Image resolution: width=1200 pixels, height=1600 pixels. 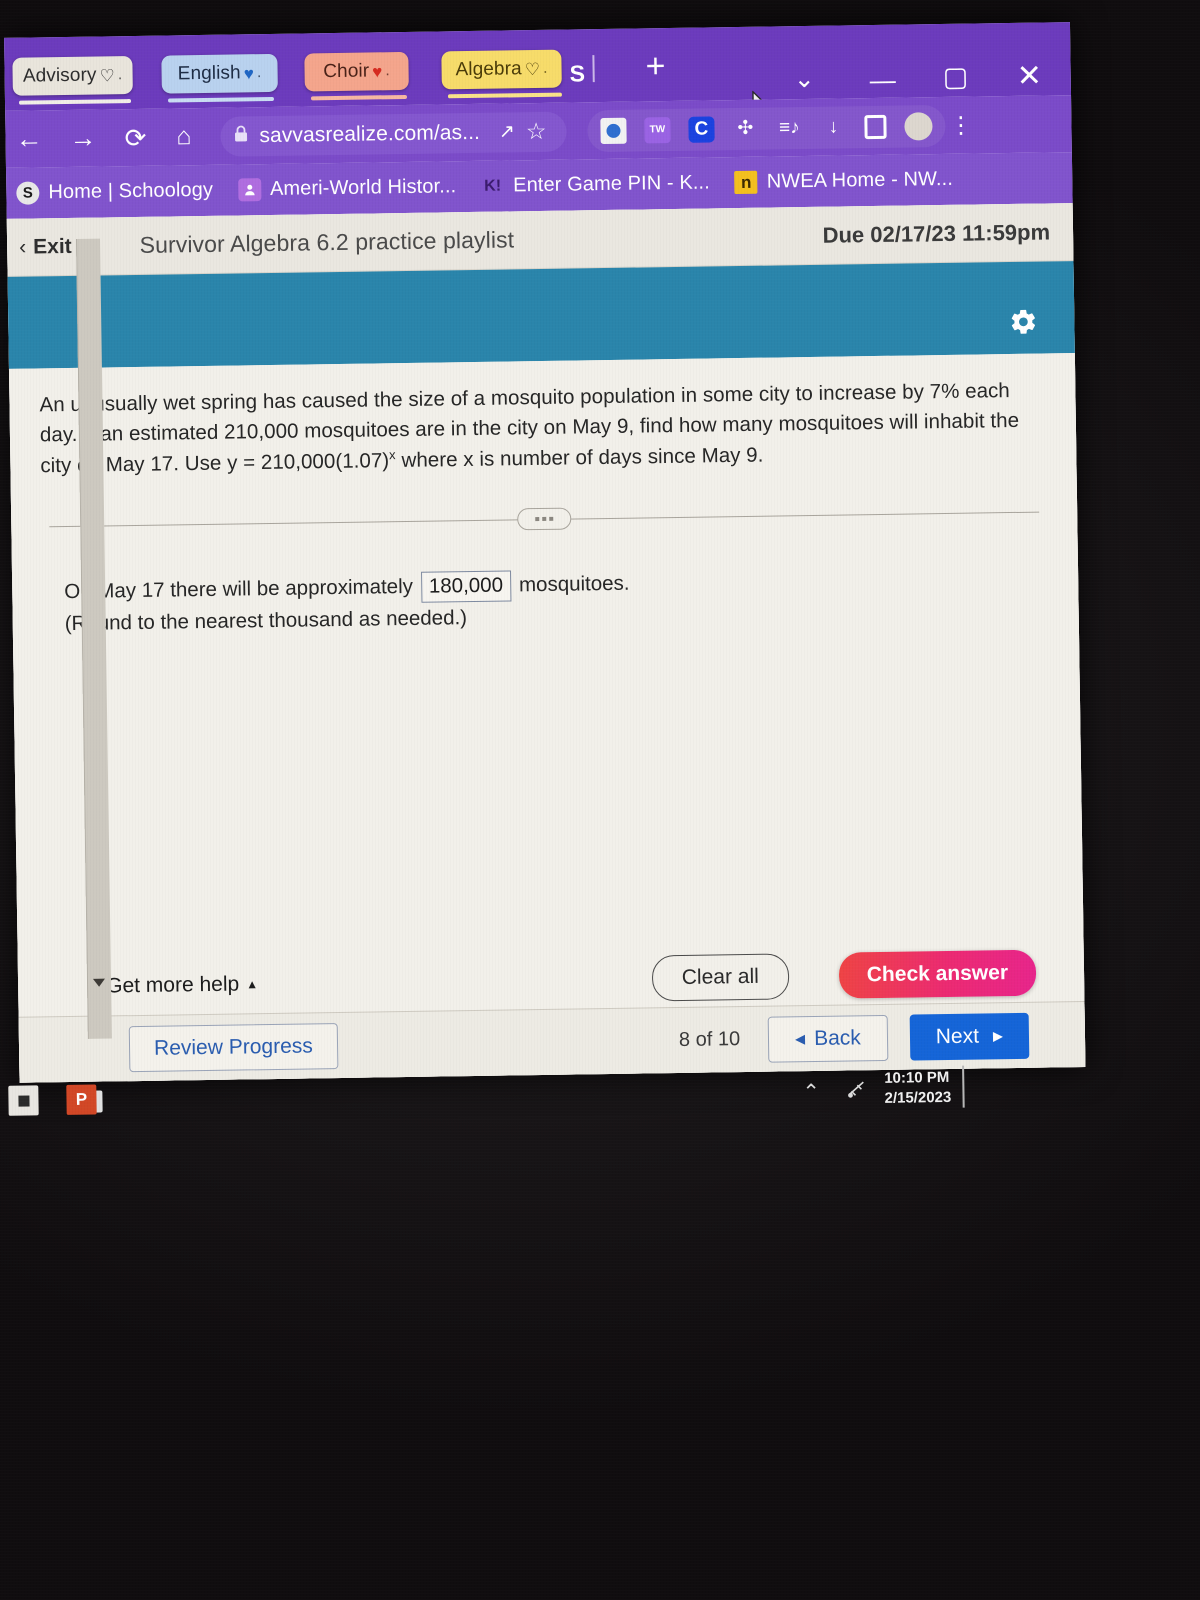 What do you see at coordinates (536, 131) in the screenshot?
I see `bookmark-star-icon: ☆` at bounding box center [536, 131].